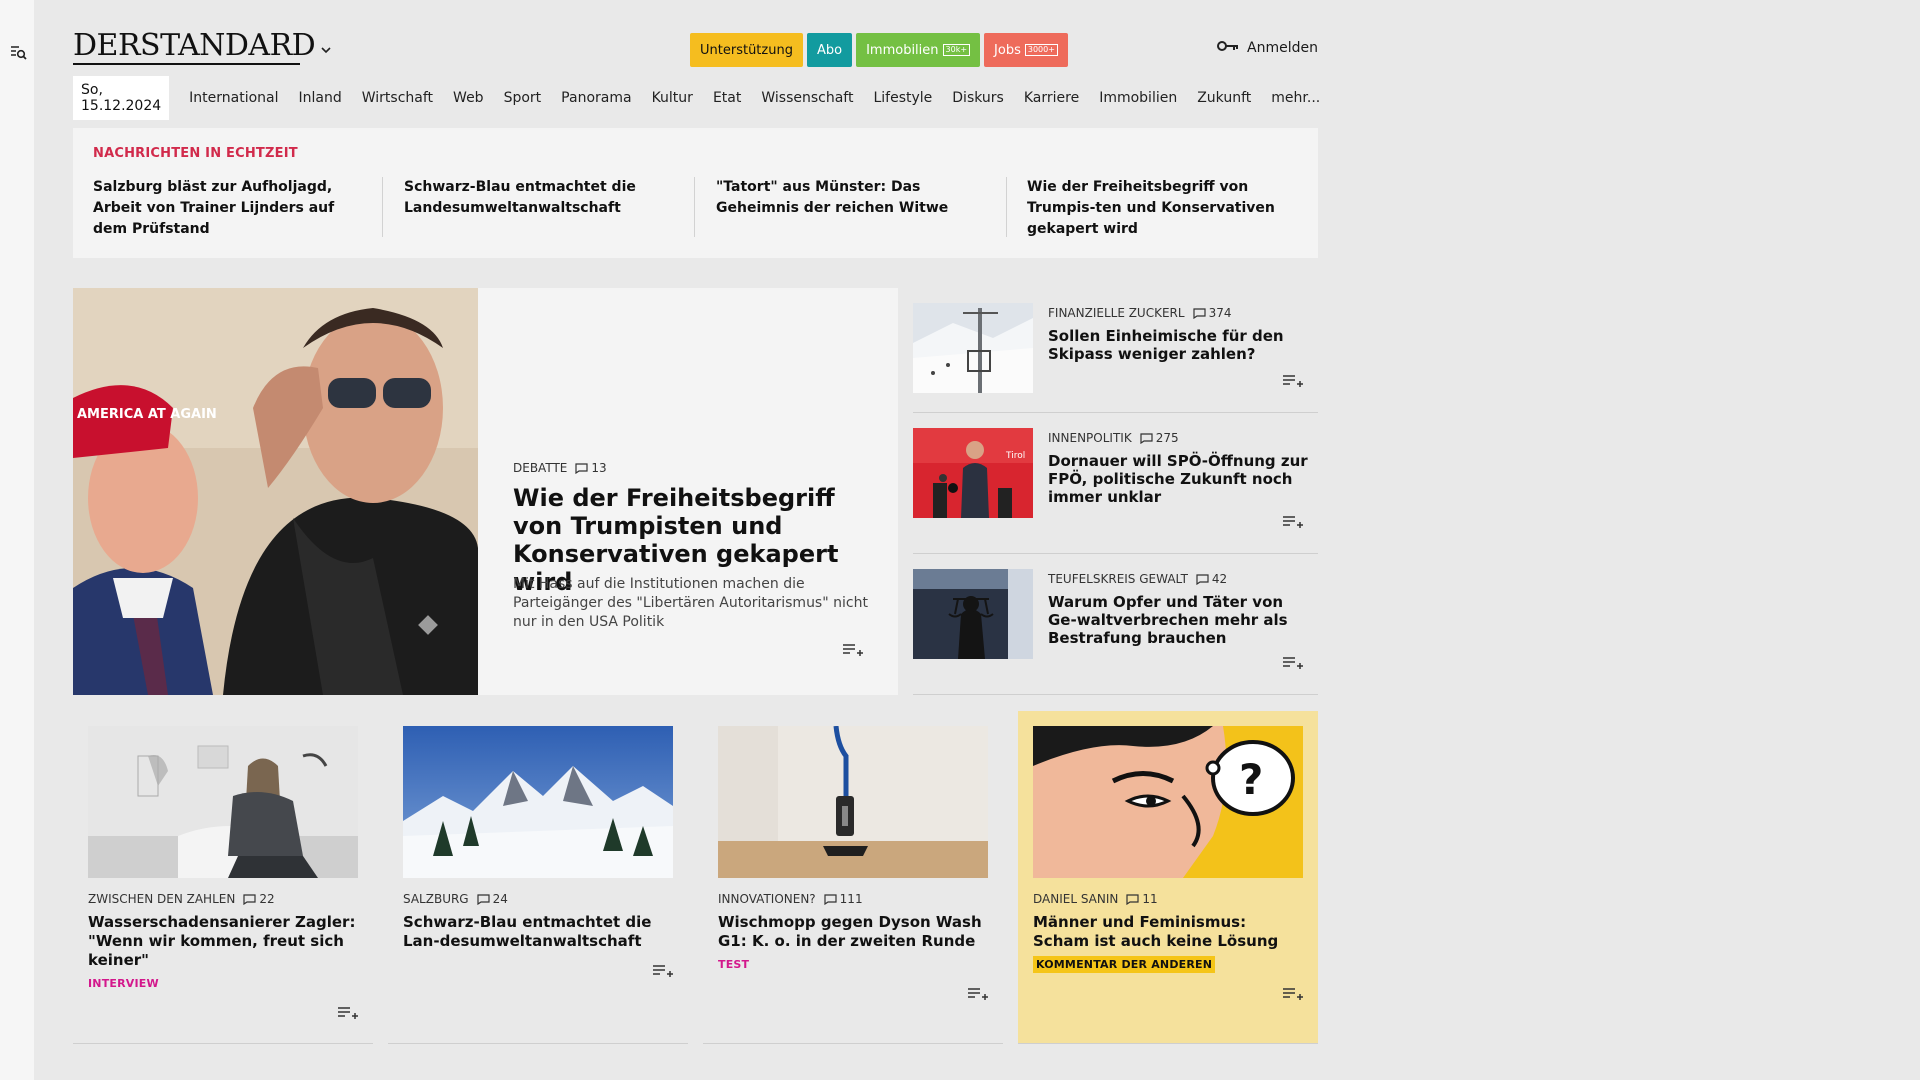 The width and height of the screenshot is (1920, 1080). Describe the element at coordinates (596, 98) in the screenshot. I see `nav-item-panorama: Panorama` at that location.